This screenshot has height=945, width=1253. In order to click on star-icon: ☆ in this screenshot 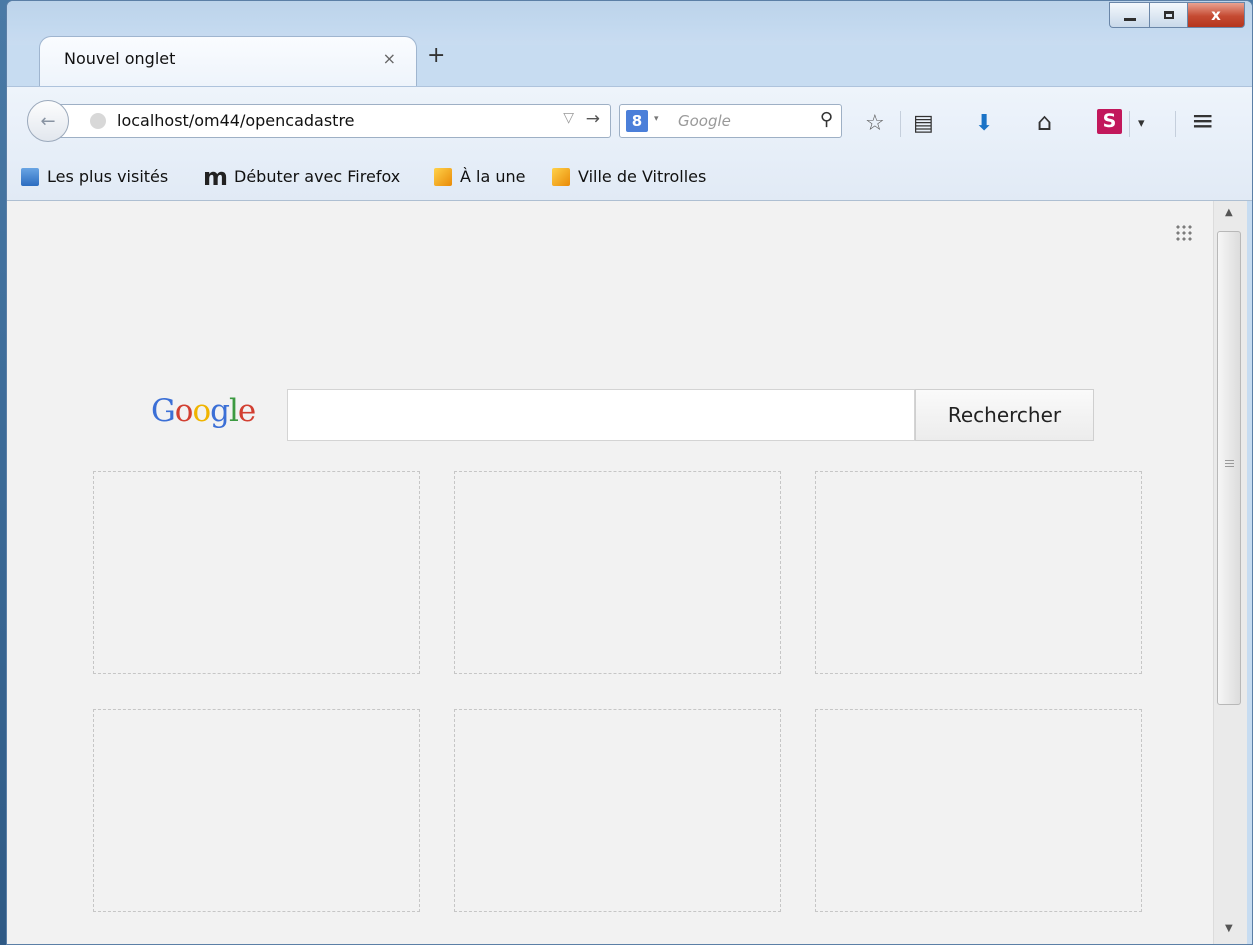, I will do `click(875, 123)`.